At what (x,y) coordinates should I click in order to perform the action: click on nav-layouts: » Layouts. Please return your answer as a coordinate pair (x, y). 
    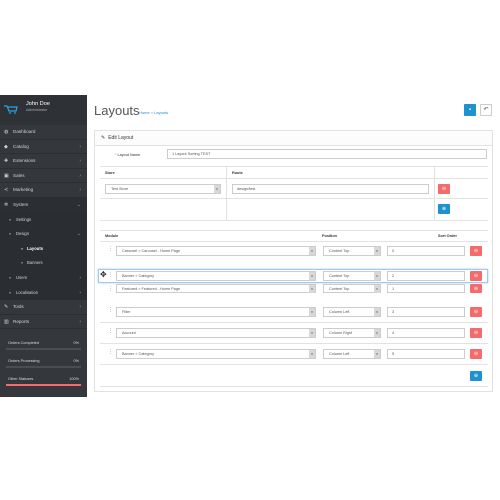
    Looking at the image, I should click on (43, 249).